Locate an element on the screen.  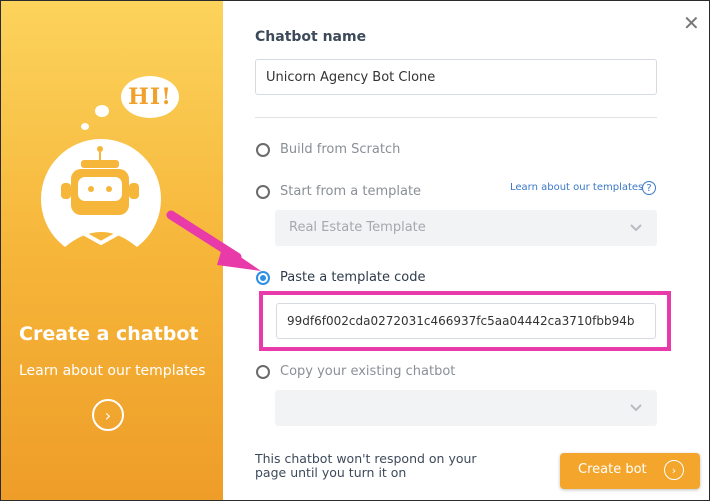
existing-chatbot-select is located at coordinates (466, 408).